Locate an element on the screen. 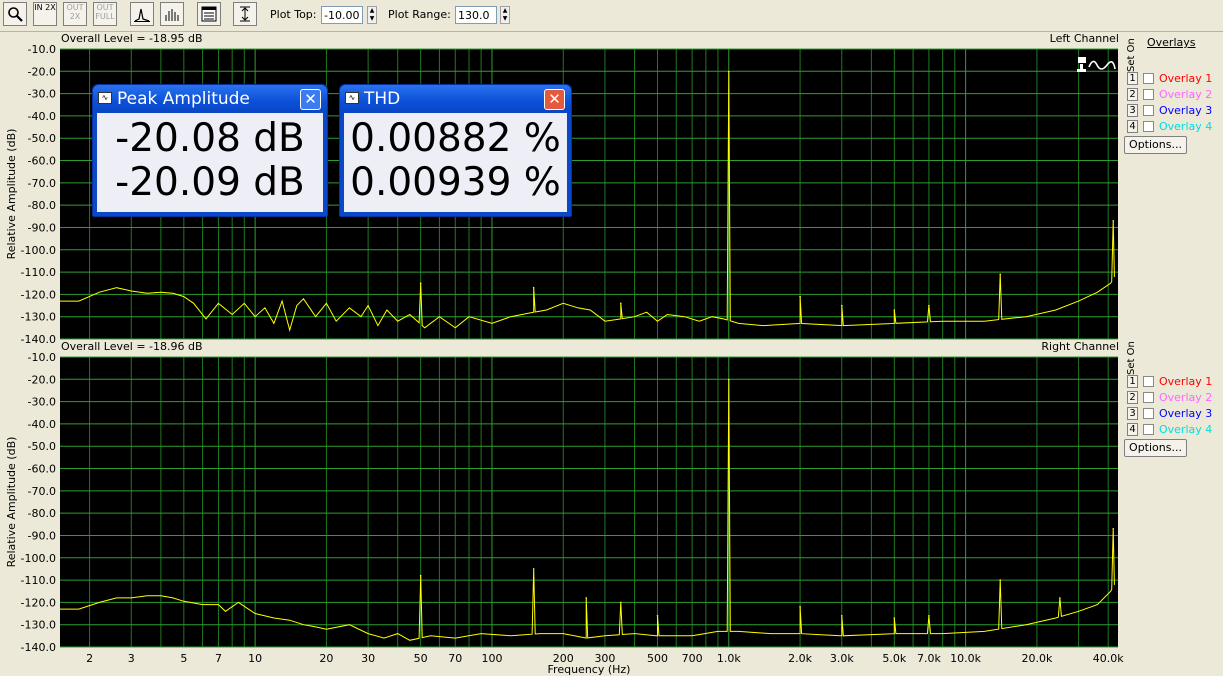 This screenshot has height=676, width=1223. x-tick-label: 10.0k is located at coordinates (965, 658).